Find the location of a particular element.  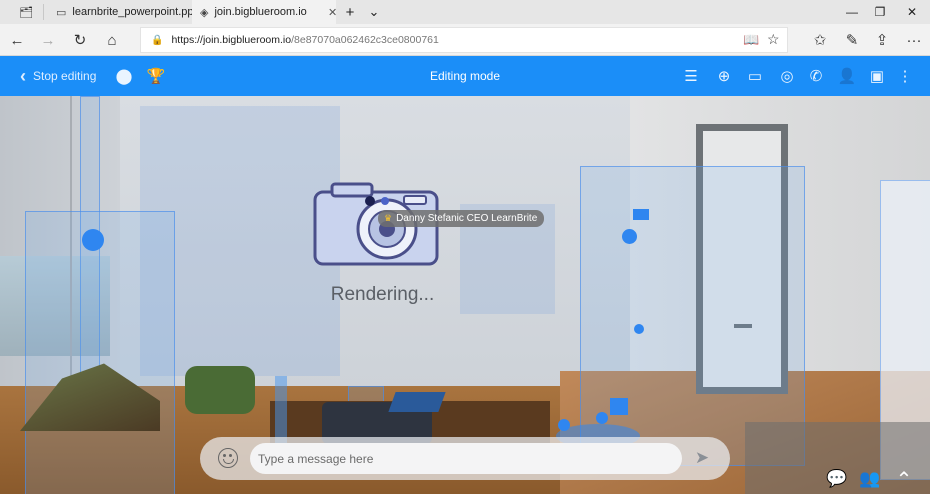

add-location-icon: ⊕ is located at coordinates (724, 76).